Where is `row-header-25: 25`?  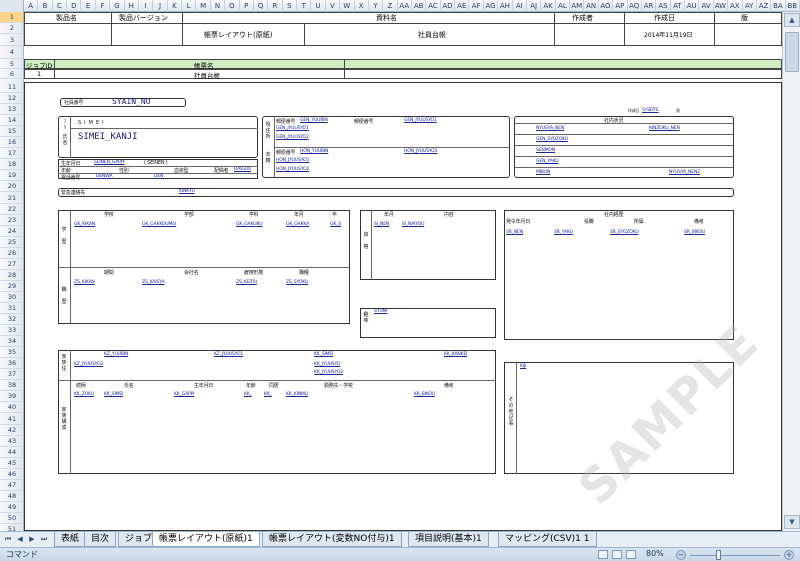
row-header-25: 25 is located at coordinates (11, 242).